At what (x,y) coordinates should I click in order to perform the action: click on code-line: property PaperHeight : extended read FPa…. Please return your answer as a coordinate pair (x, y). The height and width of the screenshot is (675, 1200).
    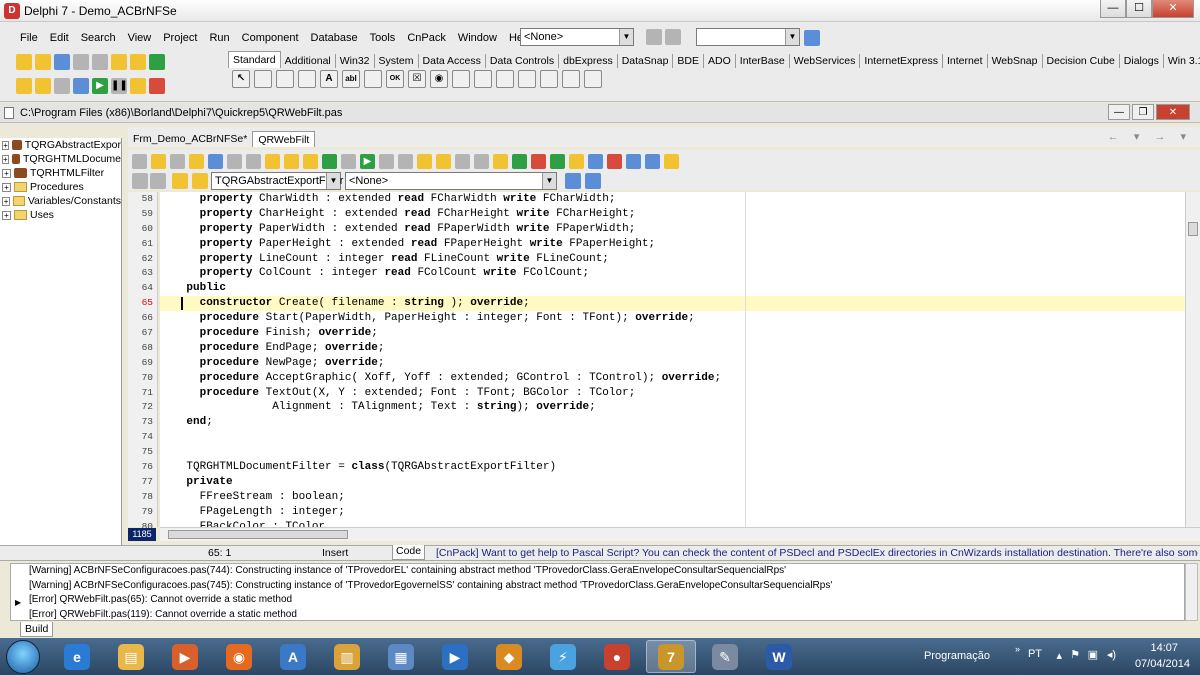
    Looking at the image, I should click on (672, 244).